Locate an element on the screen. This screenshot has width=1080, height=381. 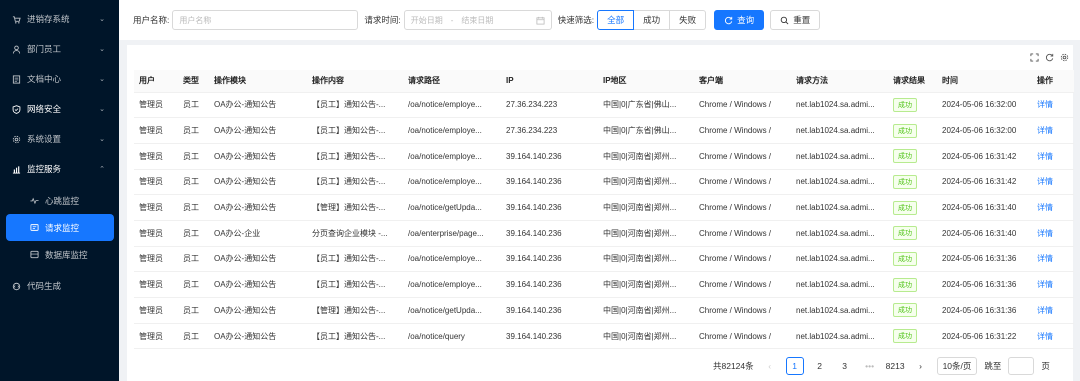
sidebar-item-label: 系统设置 is located at coordinates (44, 139).